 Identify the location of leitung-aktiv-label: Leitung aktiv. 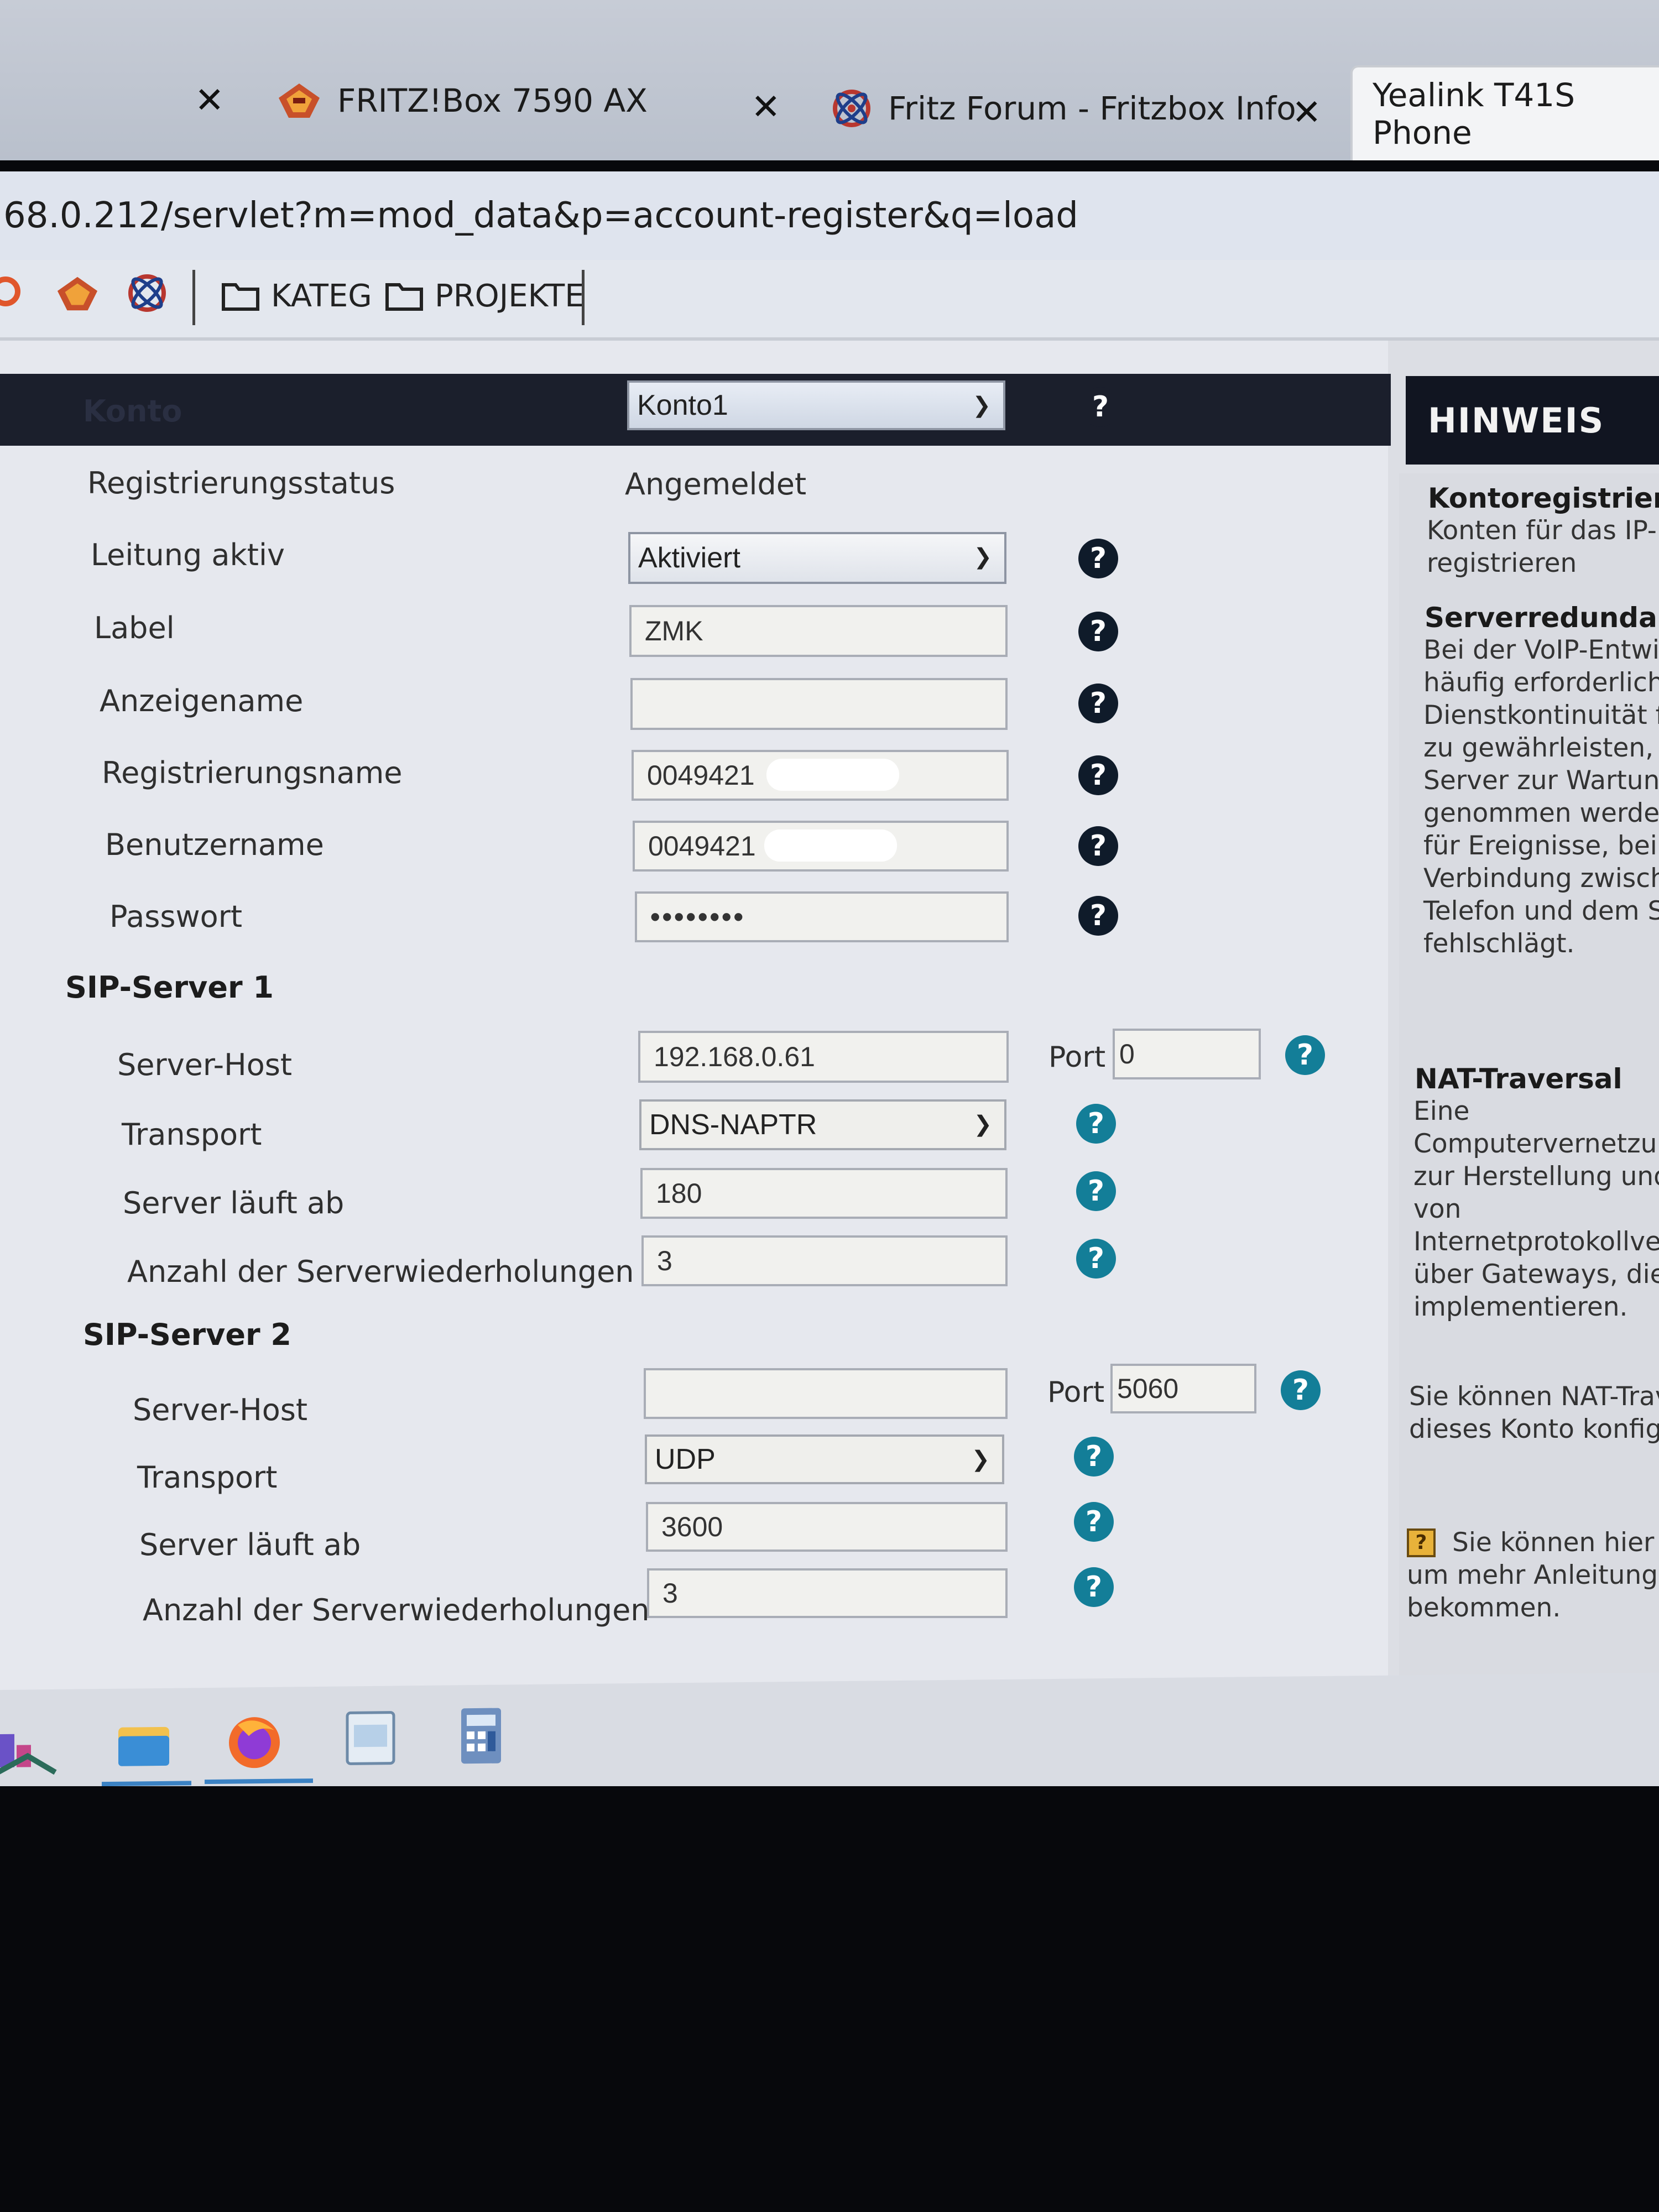
(188, 555).